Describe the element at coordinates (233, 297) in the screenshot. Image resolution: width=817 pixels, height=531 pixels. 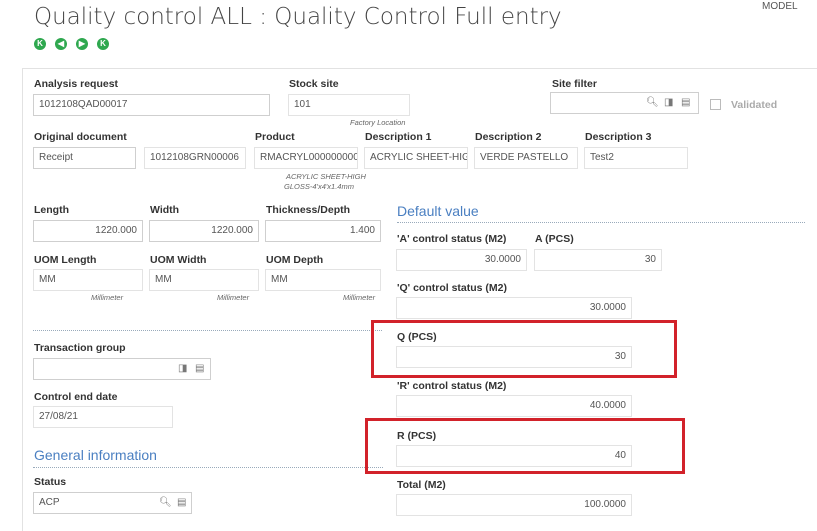
I see `uom-width-description: Millimeter` at that location.